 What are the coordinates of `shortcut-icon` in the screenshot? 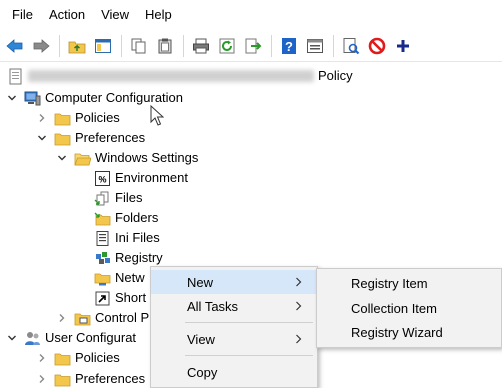 It's located at (102, 298).